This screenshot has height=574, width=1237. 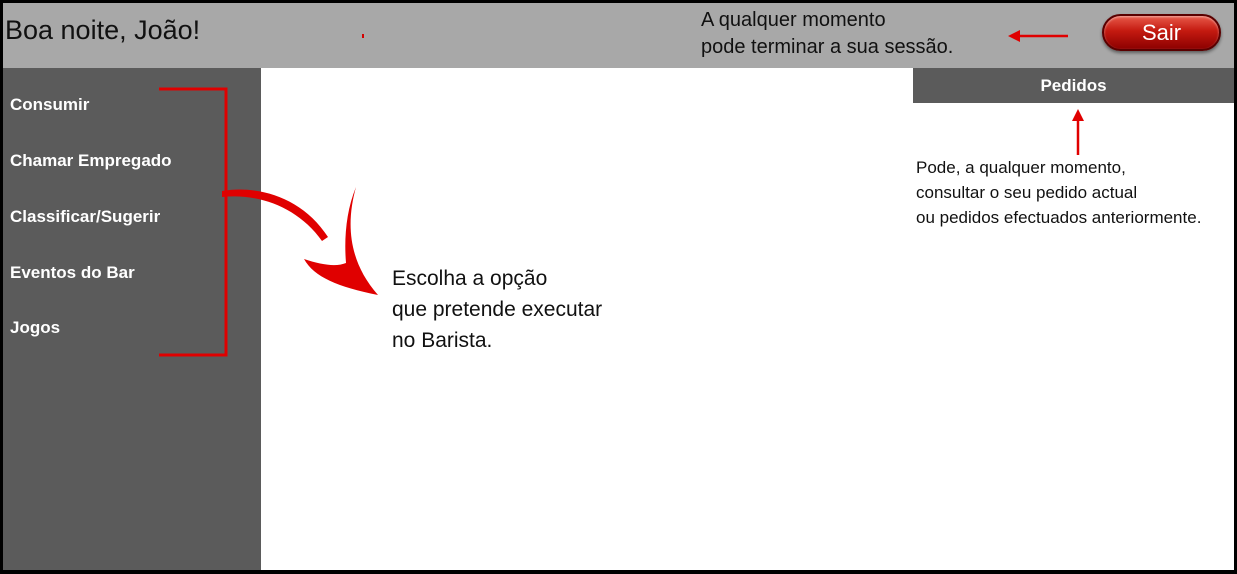 I want to click on curved-arrow-icon, so click(x=300, y=241).